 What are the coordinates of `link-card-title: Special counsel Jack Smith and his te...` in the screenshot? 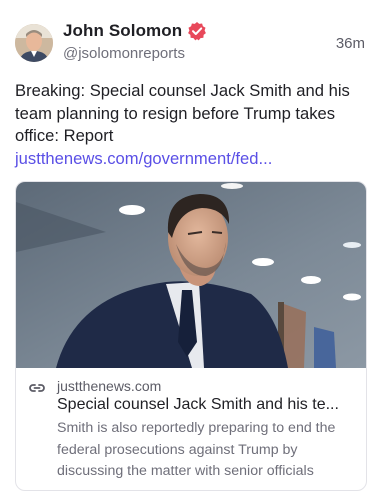 It's located at (207, 405).